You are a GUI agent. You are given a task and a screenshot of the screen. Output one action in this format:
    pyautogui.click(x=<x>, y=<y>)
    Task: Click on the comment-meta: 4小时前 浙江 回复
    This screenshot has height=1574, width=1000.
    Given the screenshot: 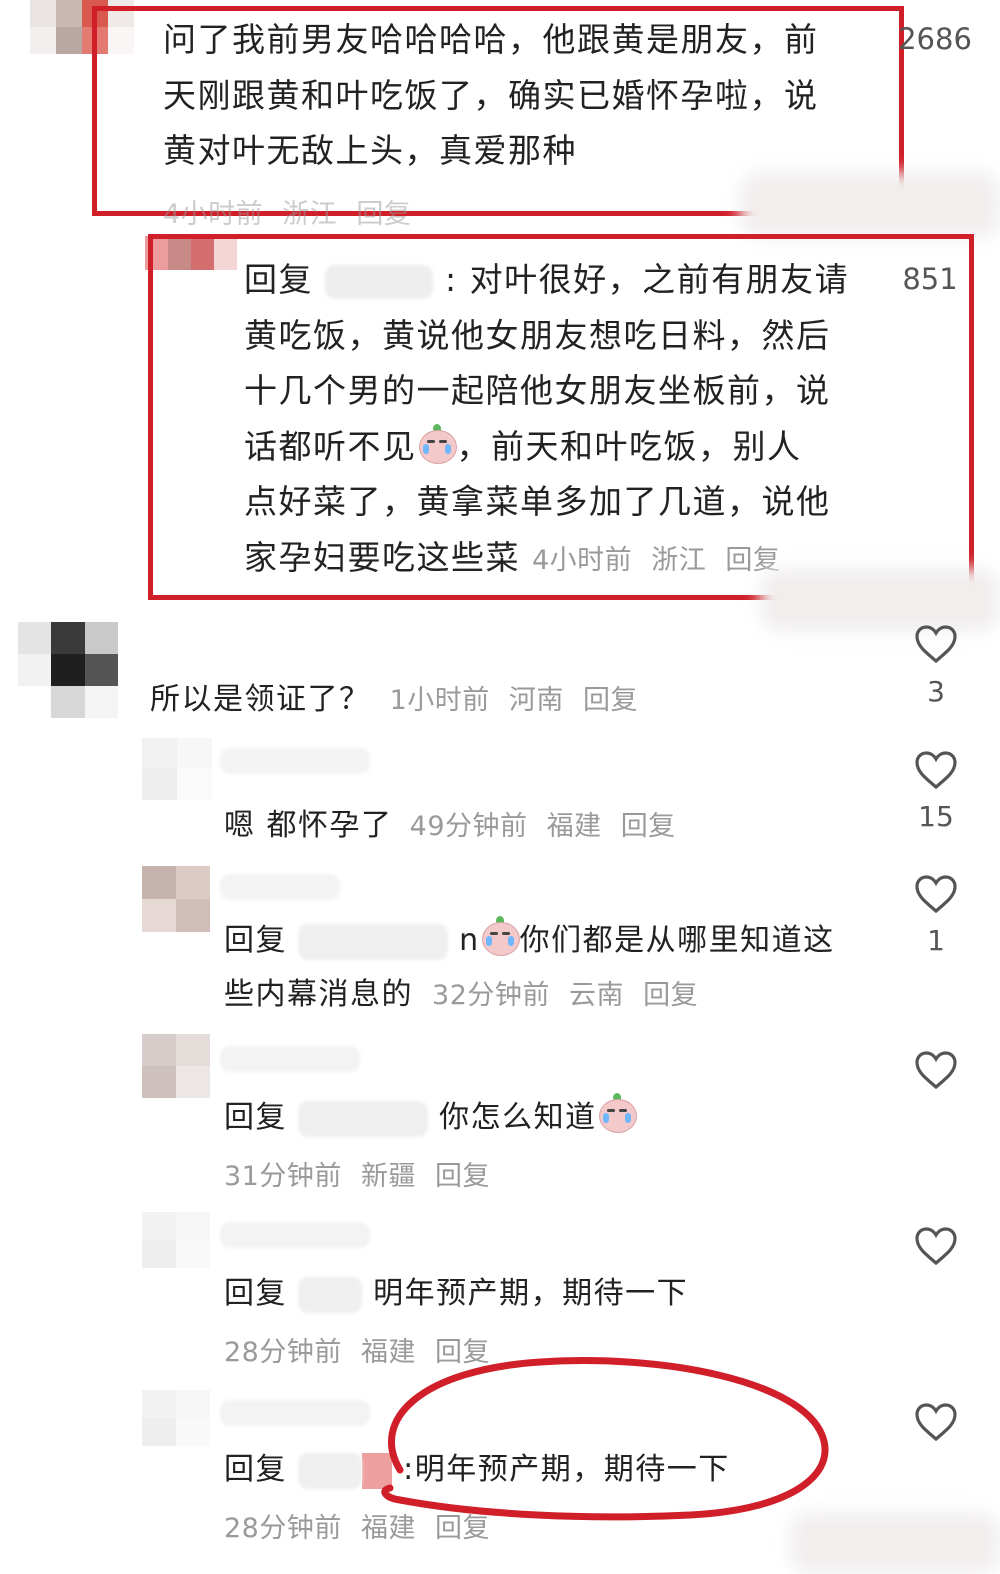 What is the action you would take?
    pyautogui.click(x=292, y=211)
    